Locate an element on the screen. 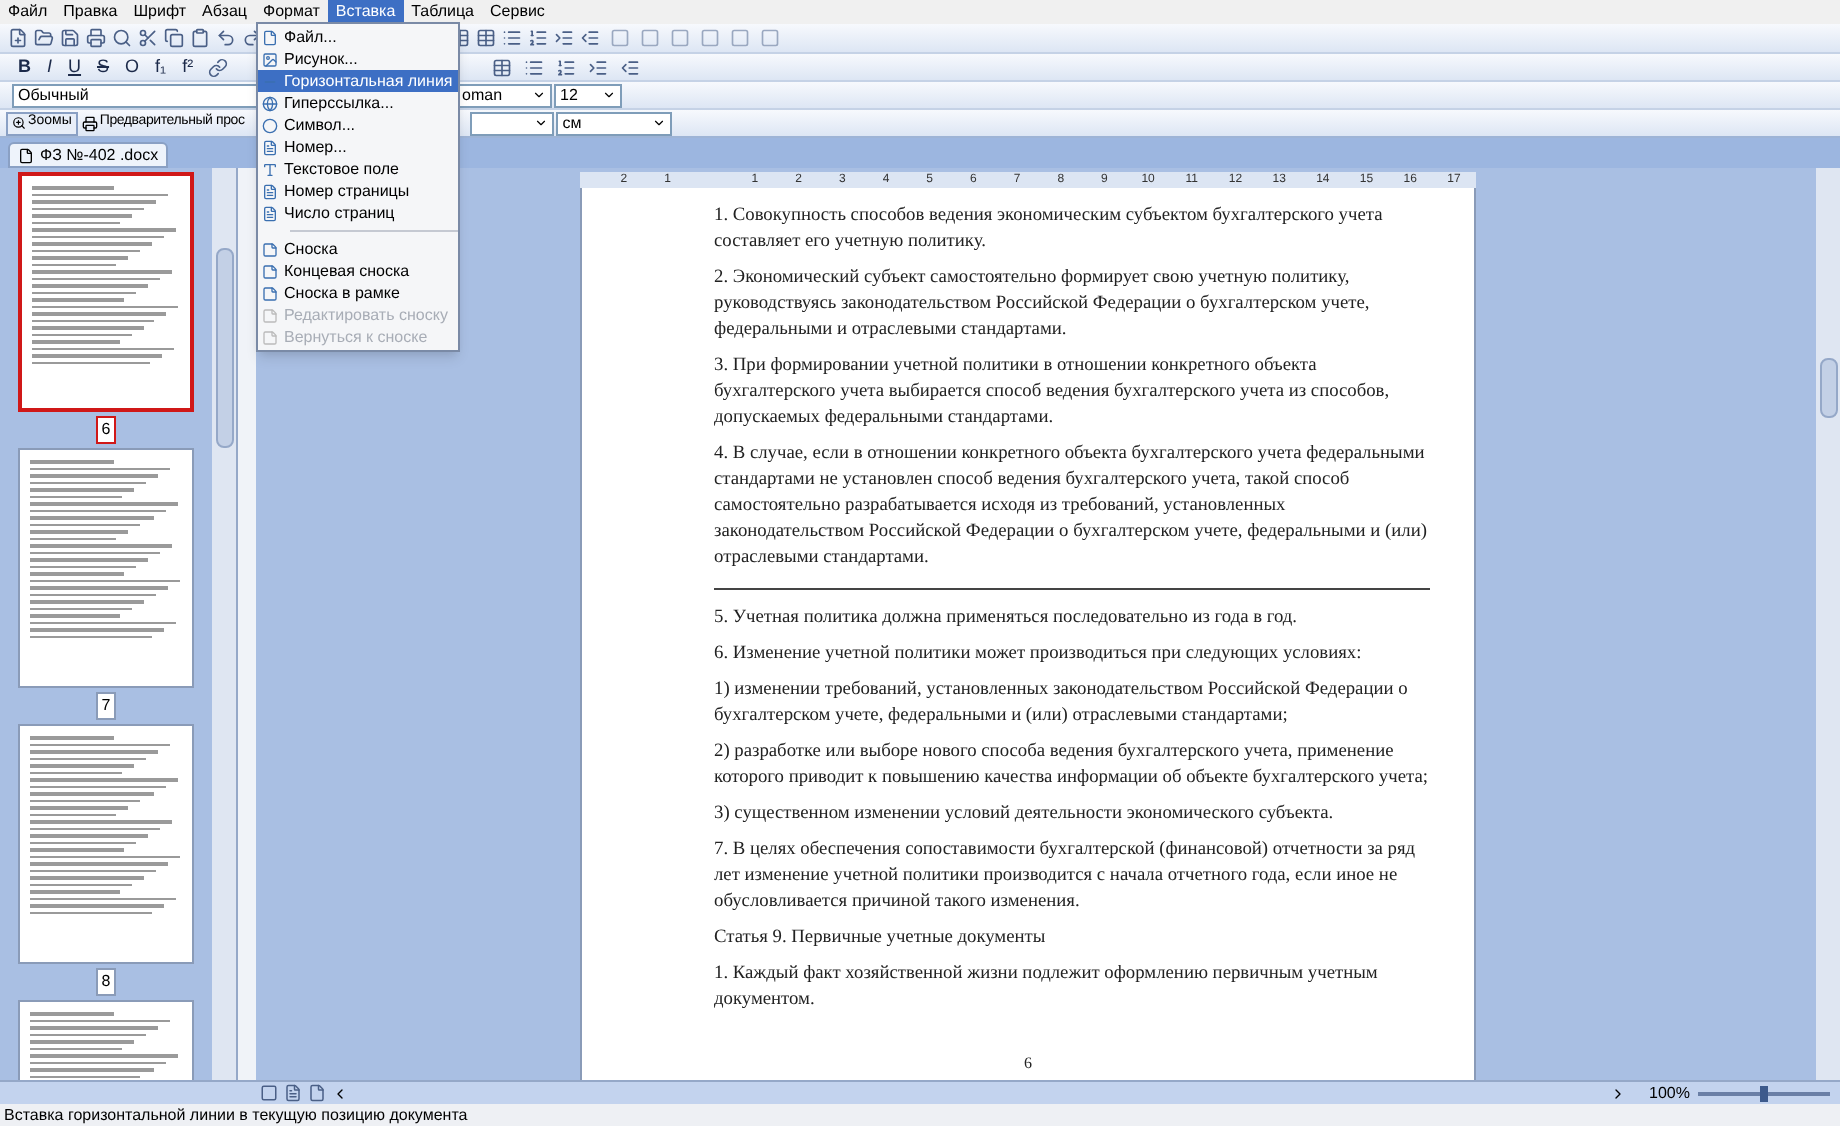  format-button: B is located at coordinates (24, 67).